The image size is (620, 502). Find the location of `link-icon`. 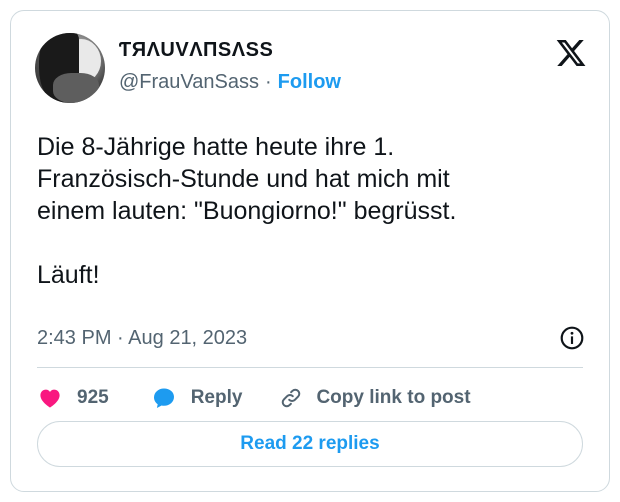

link-icon is located at coordinates (291, 398).